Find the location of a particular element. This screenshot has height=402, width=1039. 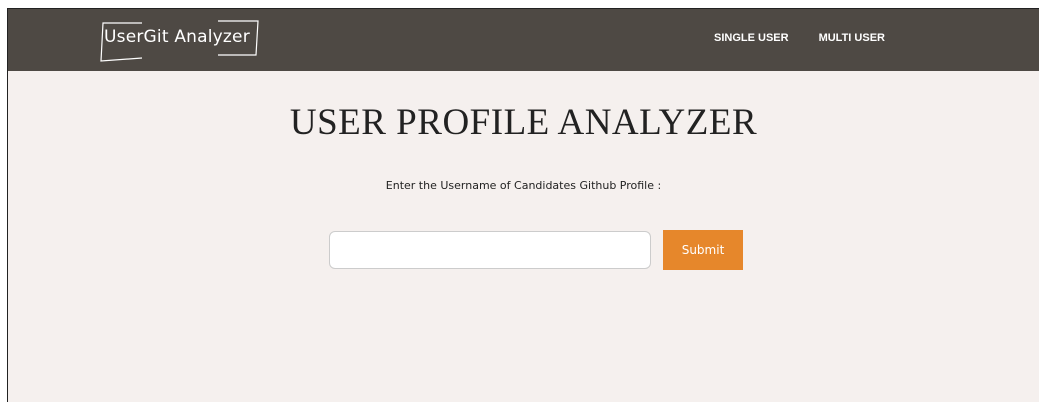

nav-multi-user: MULTI USER is located at coordinates (852, 38).